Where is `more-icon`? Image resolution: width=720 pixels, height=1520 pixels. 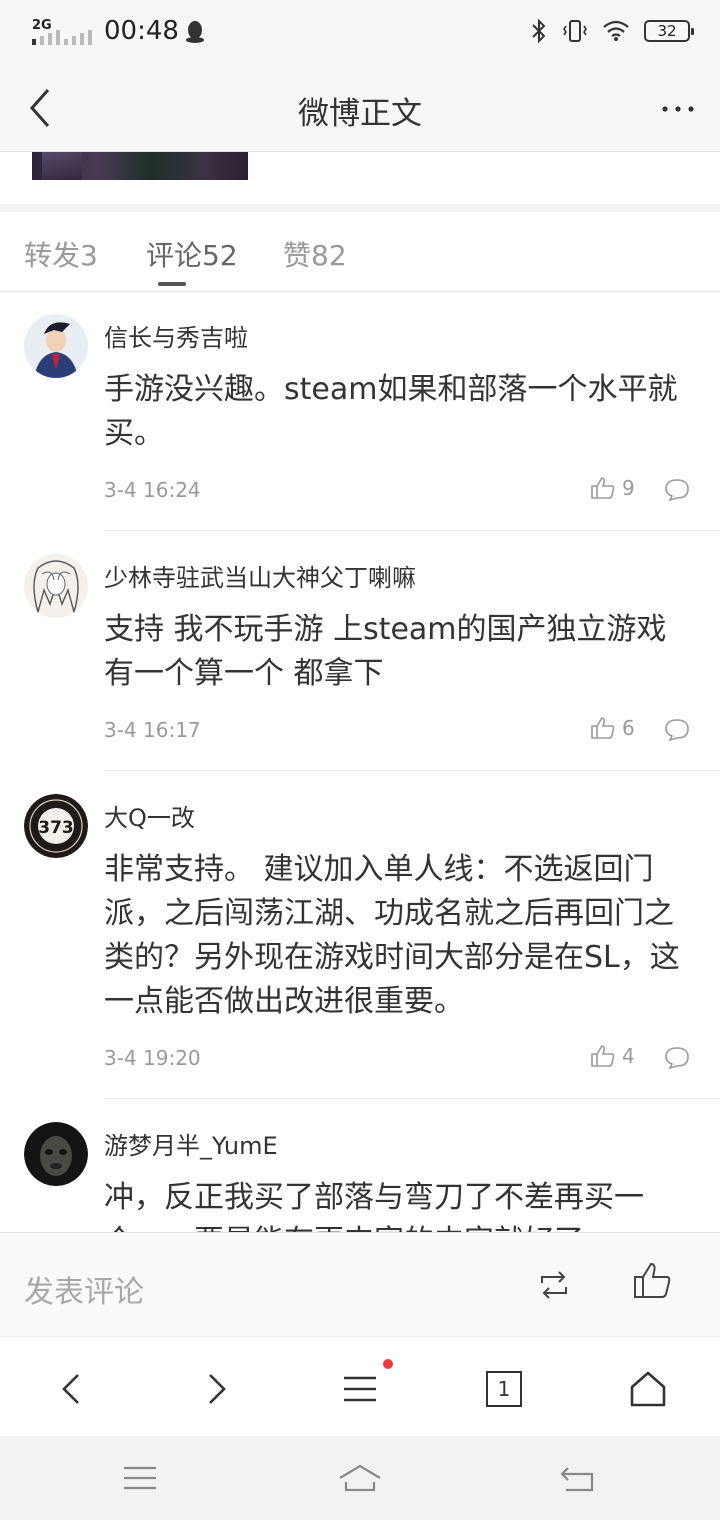
more-icon is located at coordinates (678, 109).